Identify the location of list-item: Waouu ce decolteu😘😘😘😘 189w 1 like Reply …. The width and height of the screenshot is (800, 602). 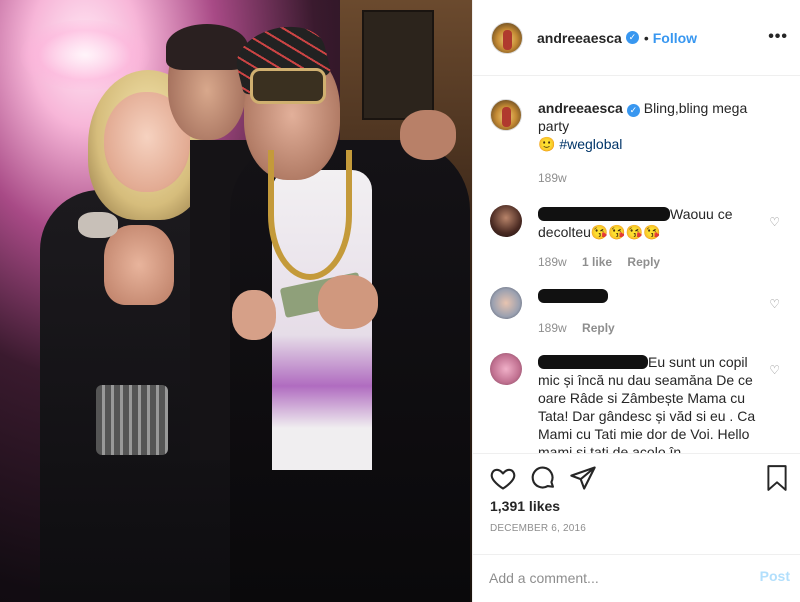
(637, 238).